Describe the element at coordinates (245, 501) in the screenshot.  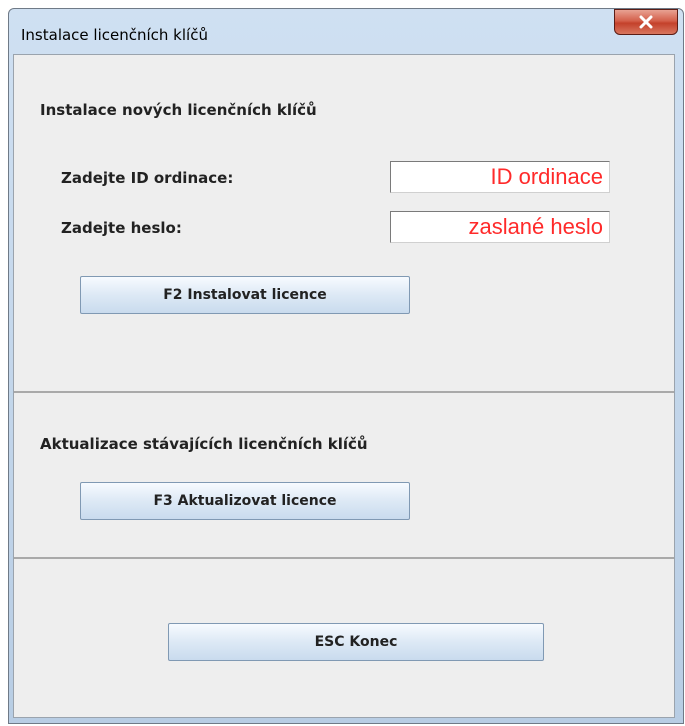
I see `update-licences-button: F3 Aktualizovat licence` at that location.